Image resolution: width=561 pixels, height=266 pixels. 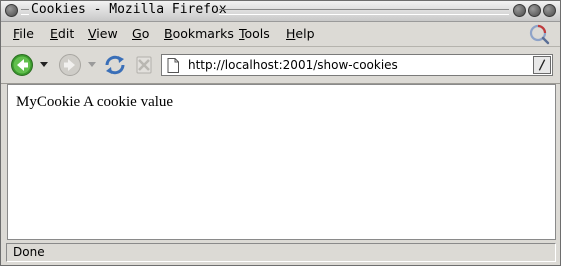 What do you see at coordinates (44, 64) in the screenshot?
I see `back-history-chevron-icon` at bounding box center [44, 64].